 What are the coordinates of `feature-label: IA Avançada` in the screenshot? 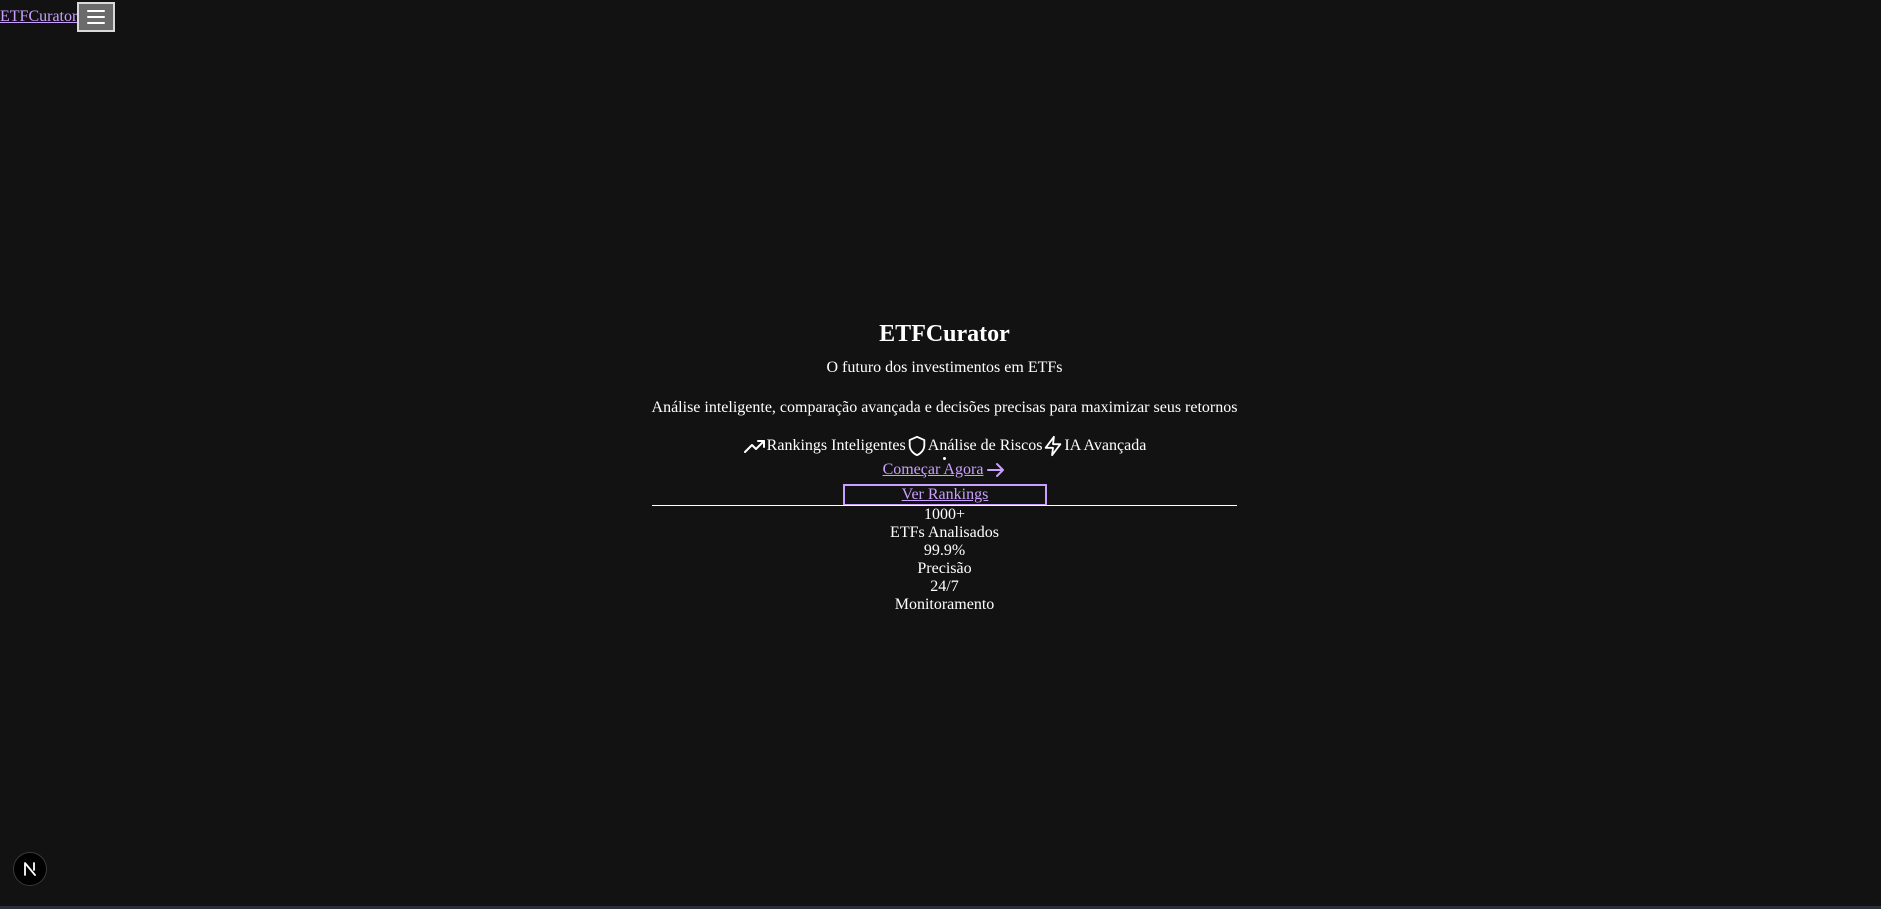 It's located at (1105, 445).